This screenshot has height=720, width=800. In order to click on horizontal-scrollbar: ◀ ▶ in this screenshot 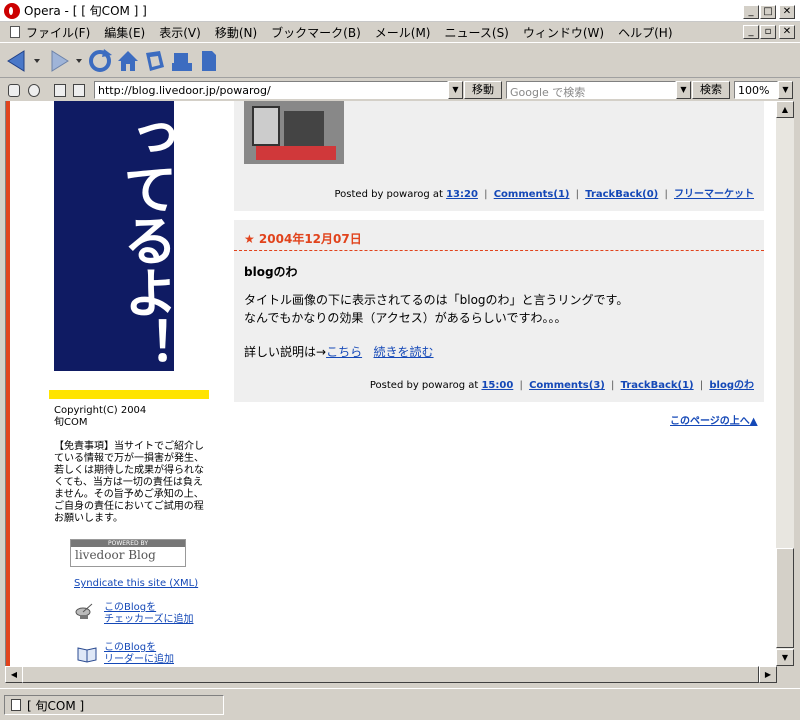, I will do `click(391, 674)`.